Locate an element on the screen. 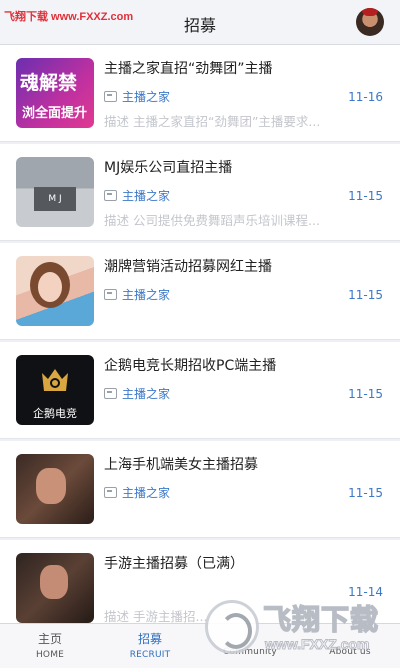 This screenshot has width=400, height=668. list-item: 企鹅电竞 企鹅电竞长期招收PC端主播 主播之家 11-15 is located at coordinates (200, 390).